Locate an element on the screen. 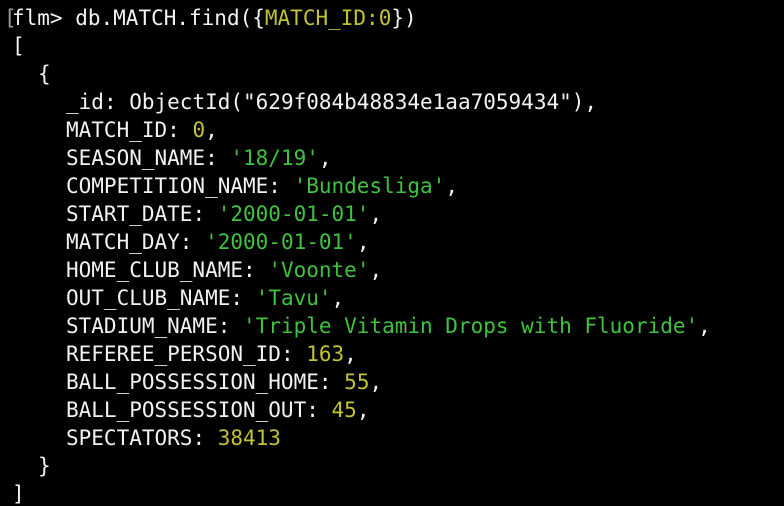  query-value: 0 is located at coordinates (385, 18).